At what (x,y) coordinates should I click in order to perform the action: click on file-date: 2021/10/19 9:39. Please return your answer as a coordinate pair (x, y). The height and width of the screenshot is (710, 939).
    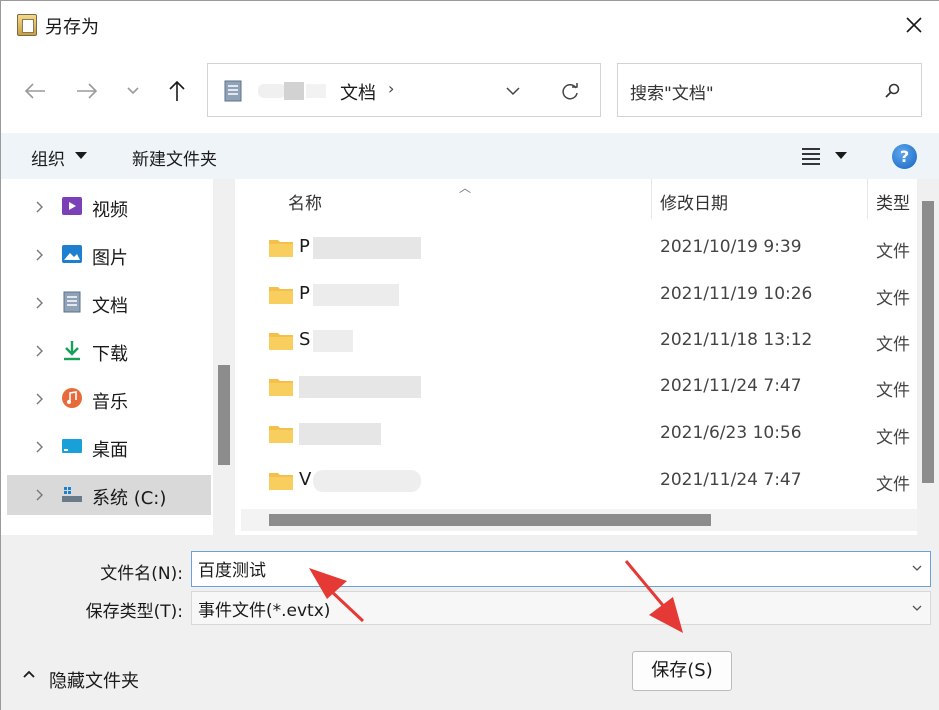
    Looking at the image, I should click on (731, 247).